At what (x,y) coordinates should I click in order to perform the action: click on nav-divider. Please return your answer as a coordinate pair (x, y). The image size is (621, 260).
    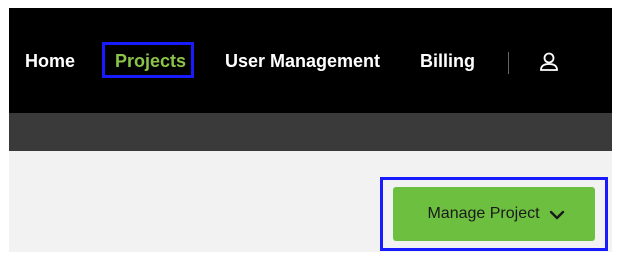
    Looking at the image, I should click on (508, 63).